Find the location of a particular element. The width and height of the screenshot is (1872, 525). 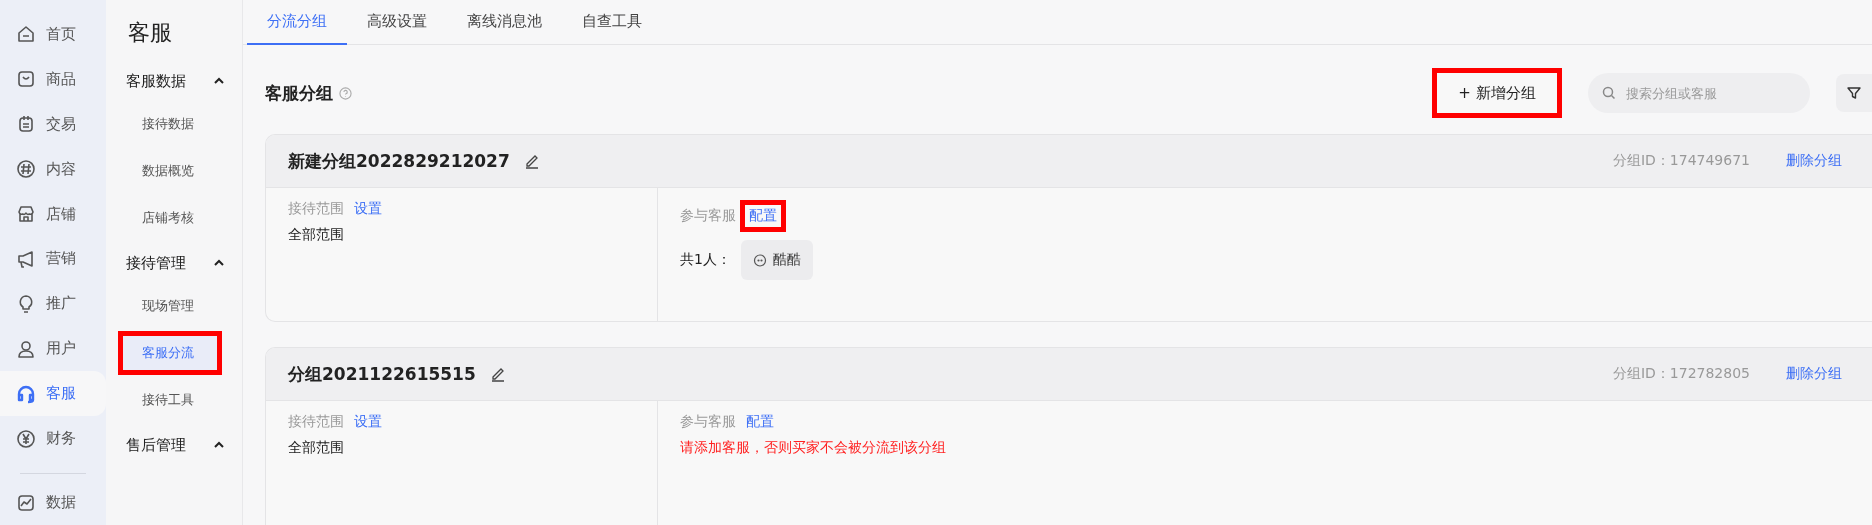

chart-icon is located at coordinates (26, 502).